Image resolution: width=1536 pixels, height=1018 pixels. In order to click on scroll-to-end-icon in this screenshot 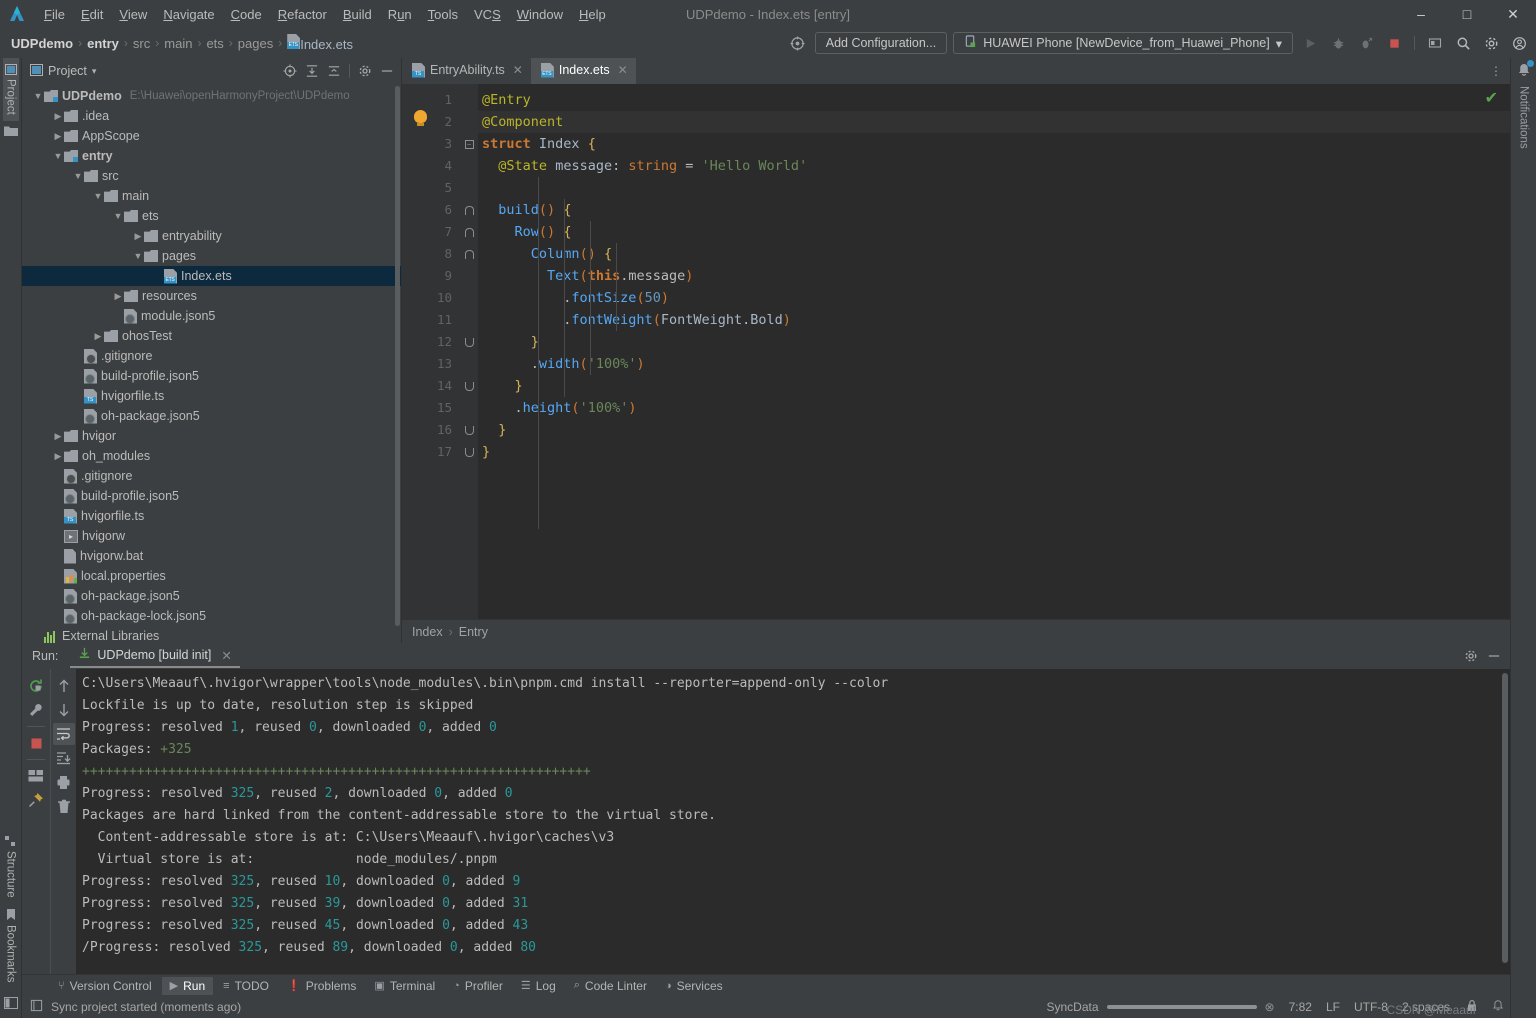, I will do `click(64, 758)`.